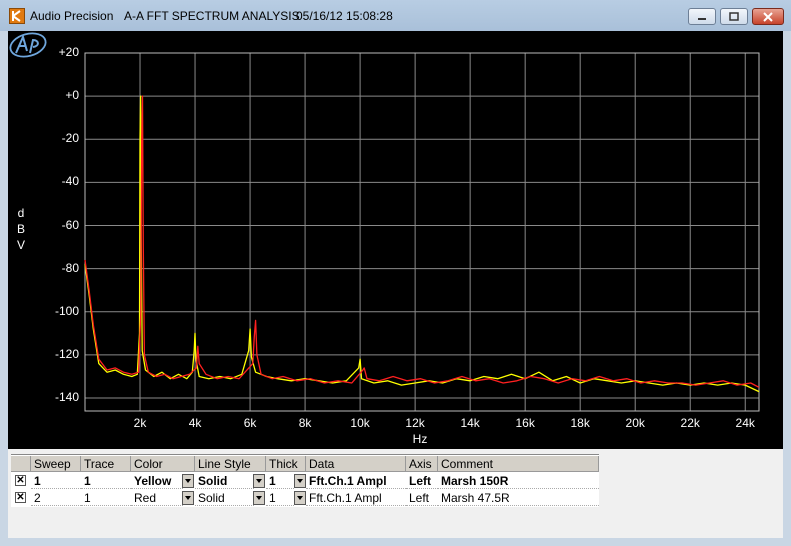 This screenshot has width=791, height=546. I want to click on color-cell: Yellow, so click(157, 481).